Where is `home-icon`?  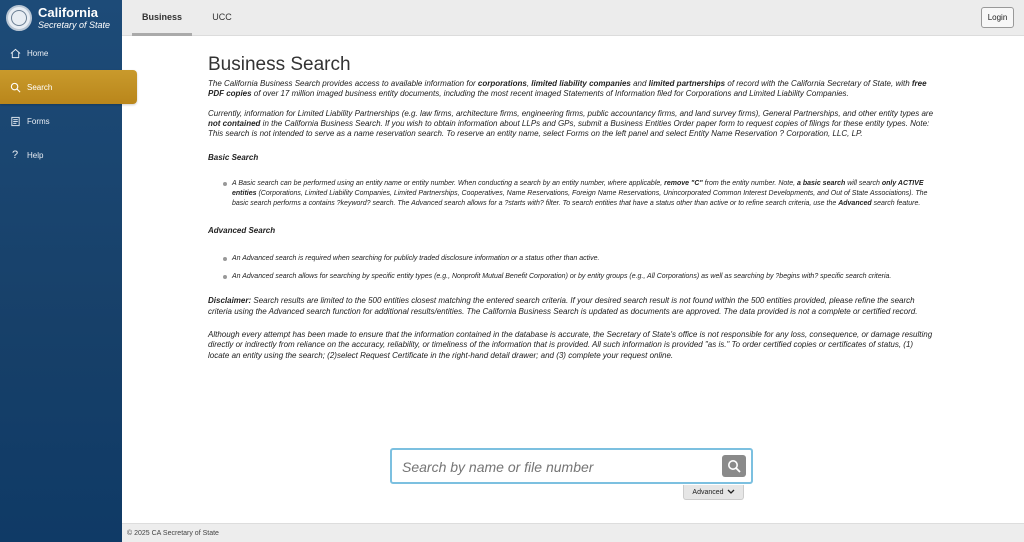
home-icon is located at coordinates (15, 53).